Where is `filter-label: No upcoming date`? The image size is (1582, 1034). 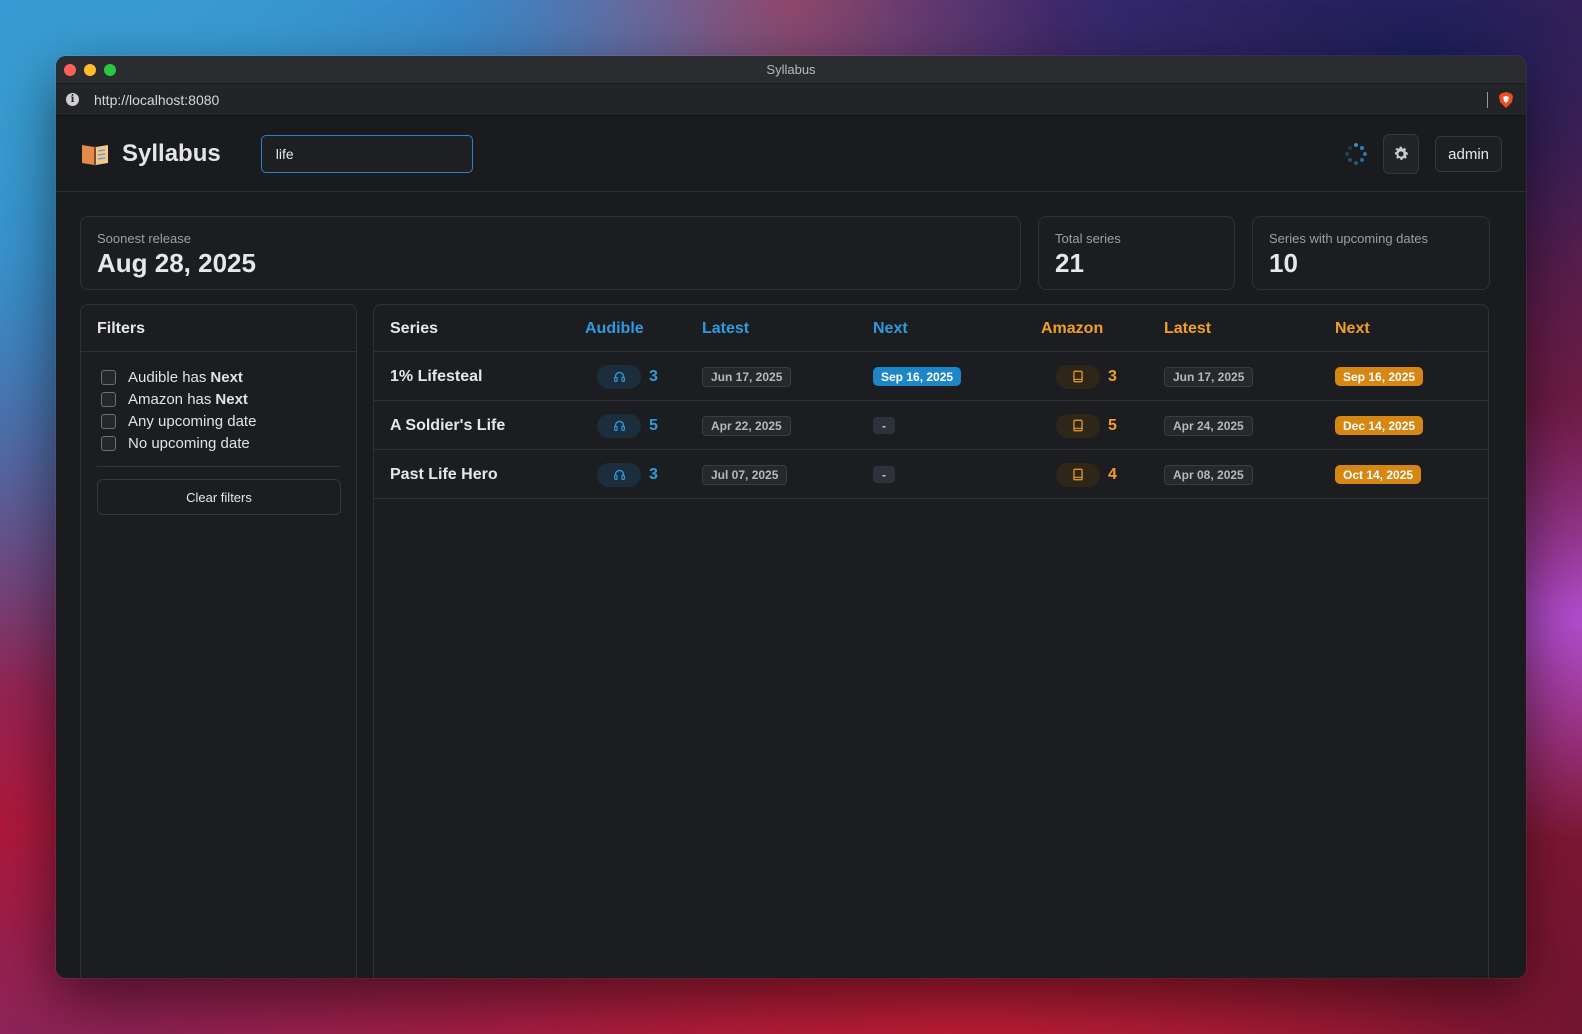
filter-label: No upcoming date is located at coordinates (189, 443).